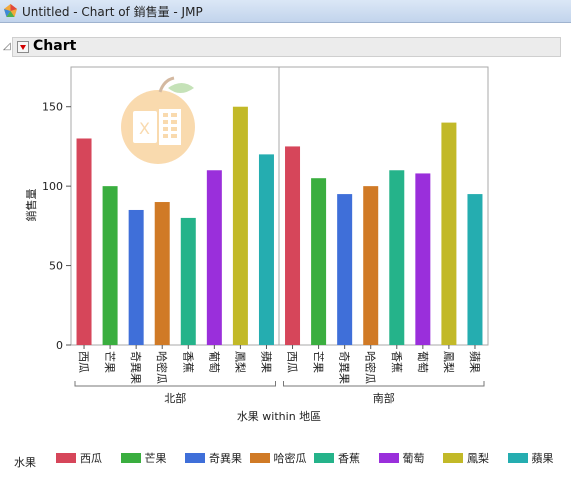  What do you see at coordinates (279, 416) in the screenshot?
I see `x-axis-label: 水果 within 地區` at bounding box center [279, 416].